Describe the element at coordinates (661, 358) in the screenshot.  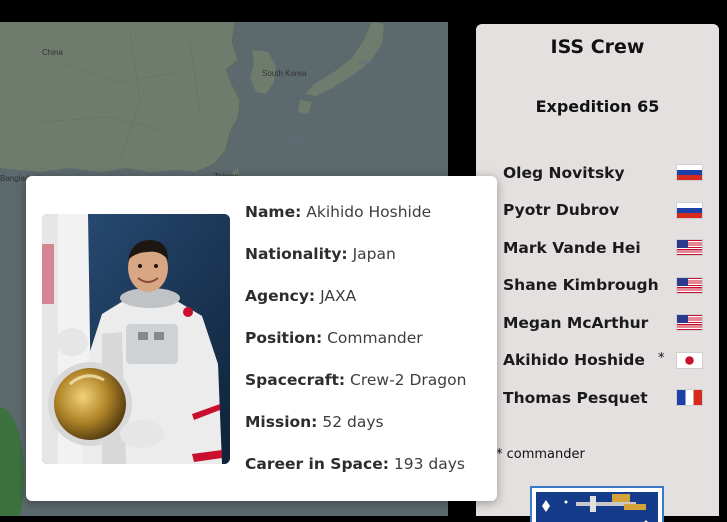
I see `commander-marker: *` at that location.